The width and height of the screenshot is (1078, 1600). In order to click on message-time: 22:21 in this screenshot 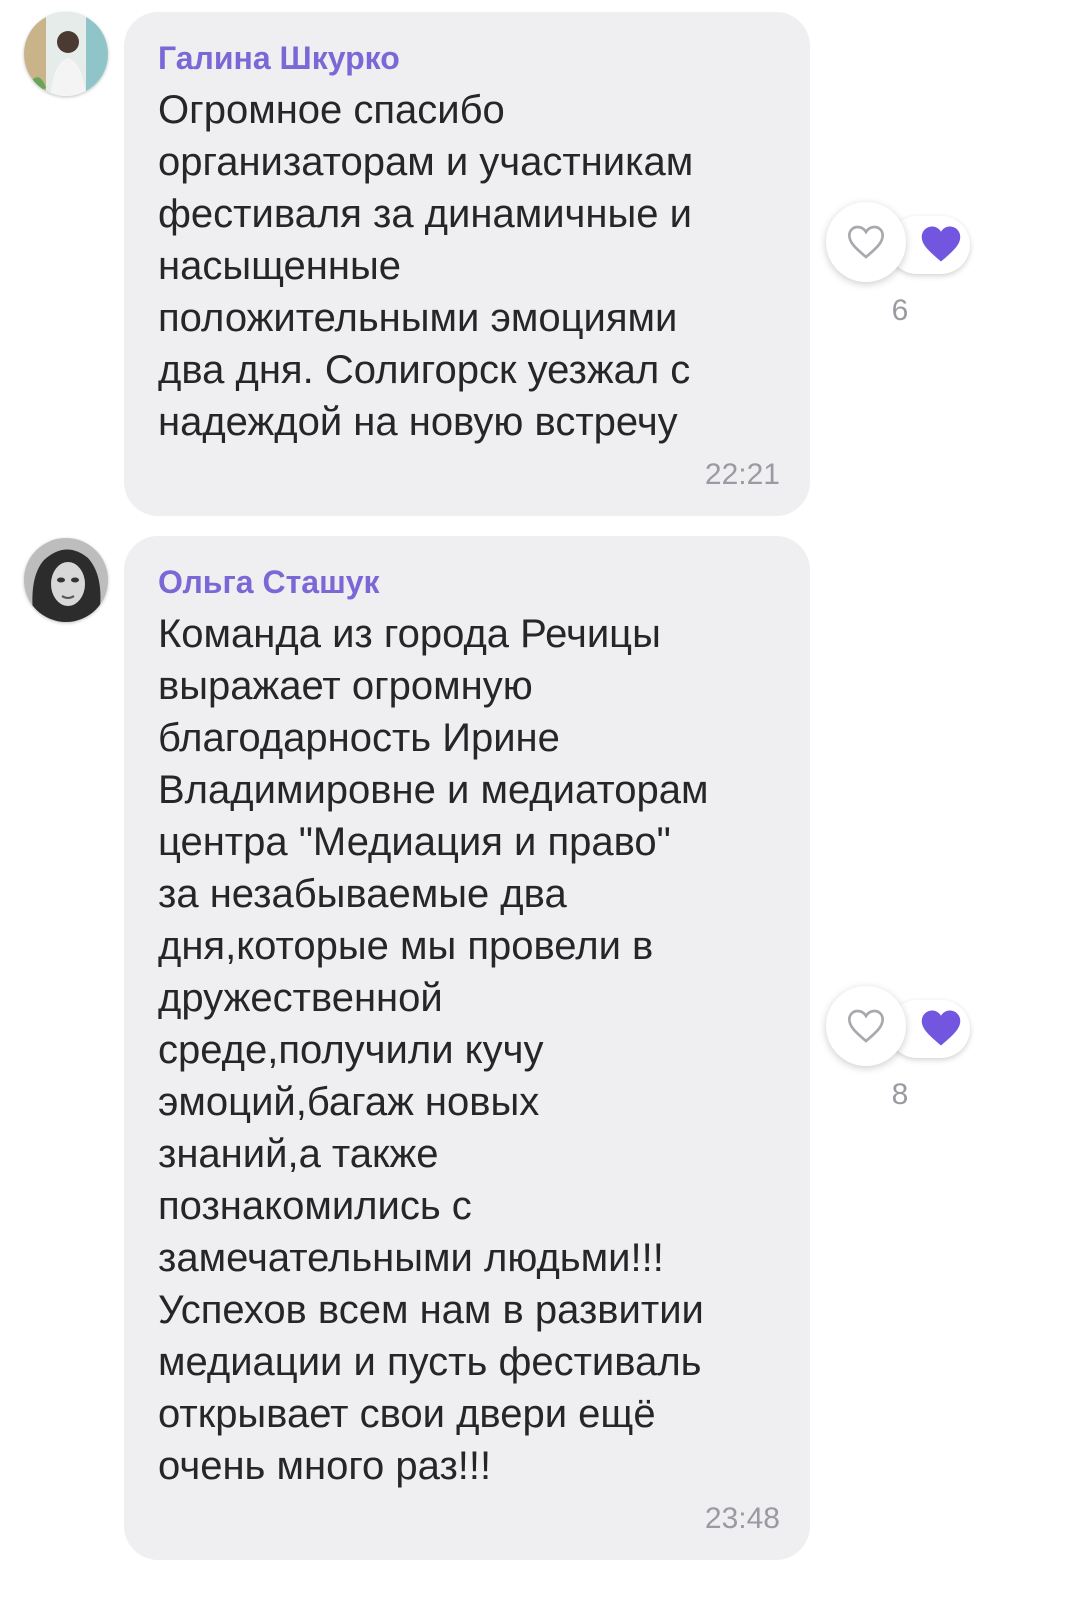, I will do `click(742, 474)`.